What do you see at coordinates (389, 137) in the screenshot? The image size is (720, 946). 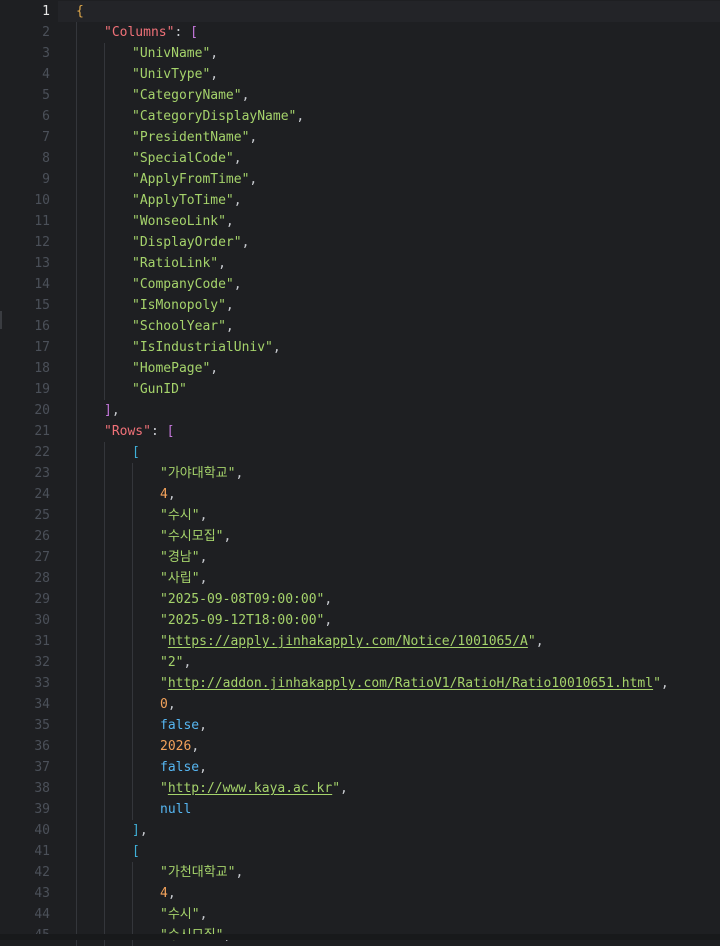 I see `code-line: "PresidentName",` at bounding box center [389, 137].